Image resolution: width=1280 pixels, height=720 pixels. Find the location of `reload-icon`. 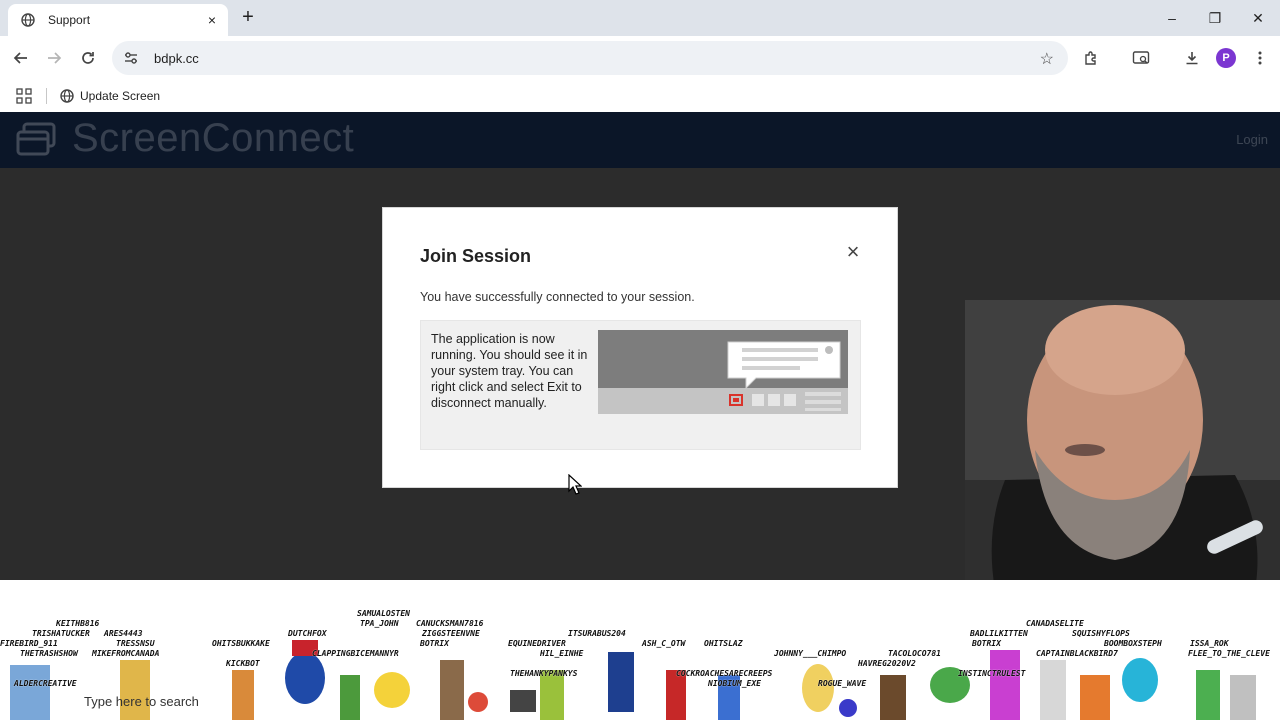

reload-icon is located at coordinates (88, 58).